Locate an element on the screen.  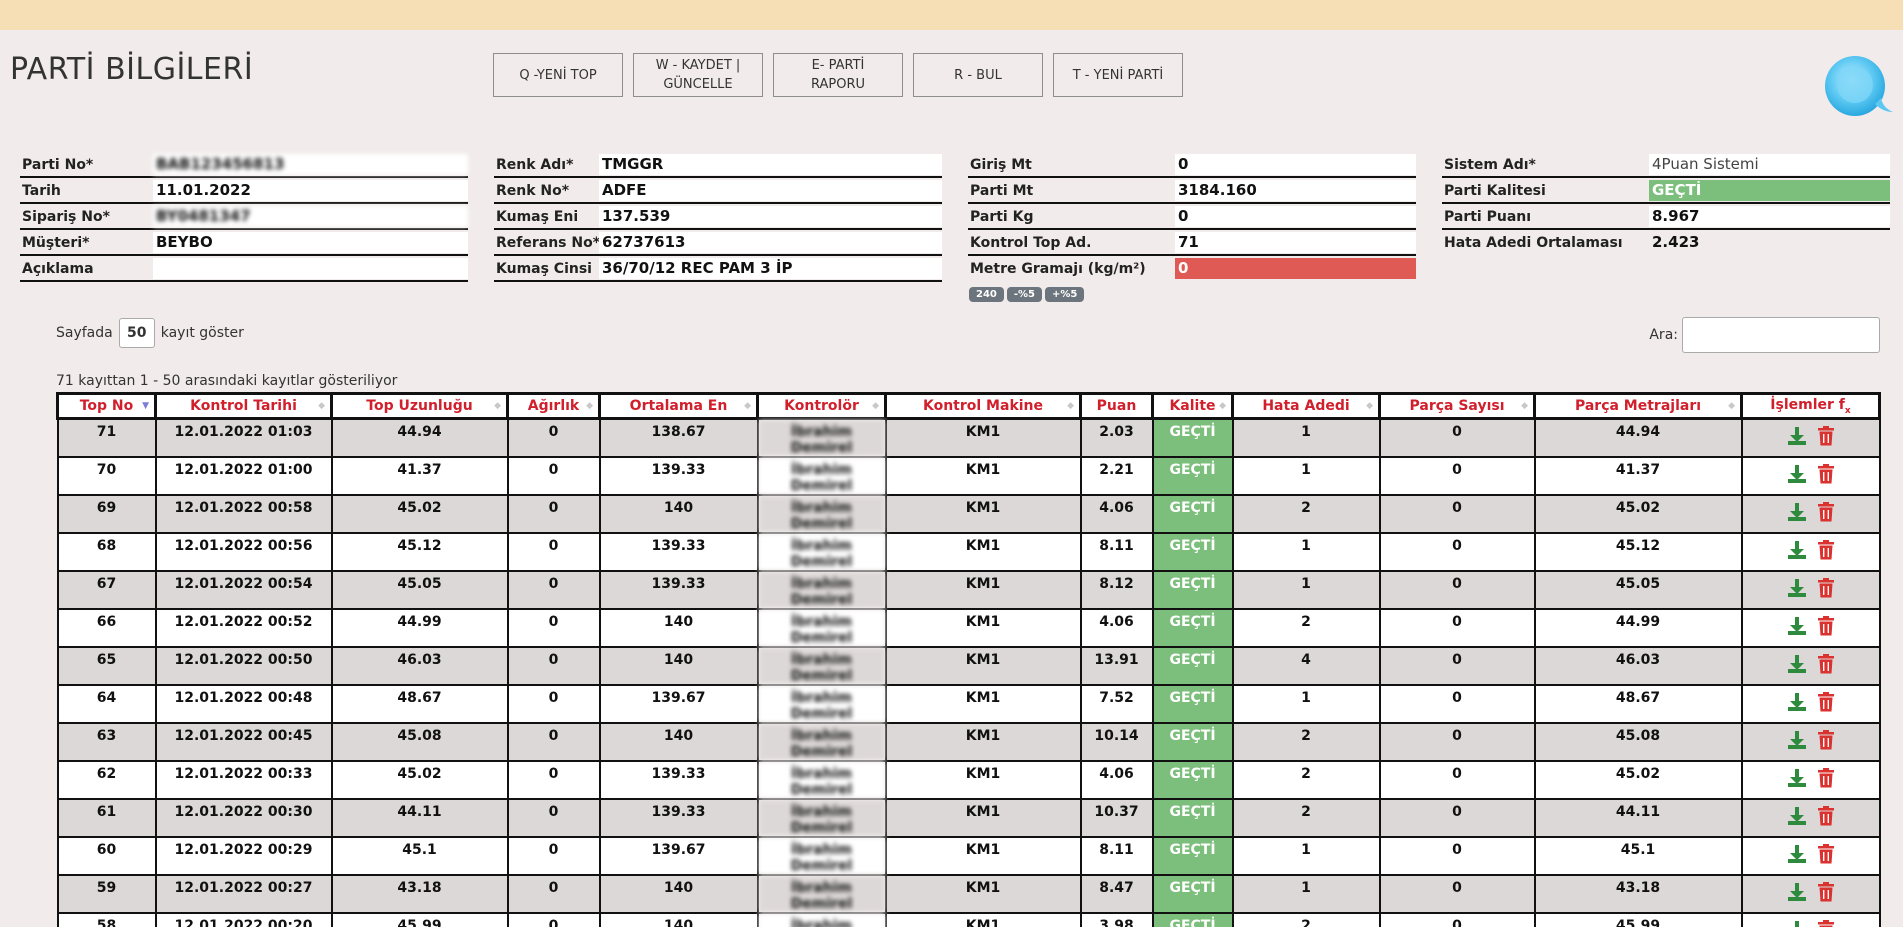
cell-roll-length: 48.67 is located at coordinates (419, 704).